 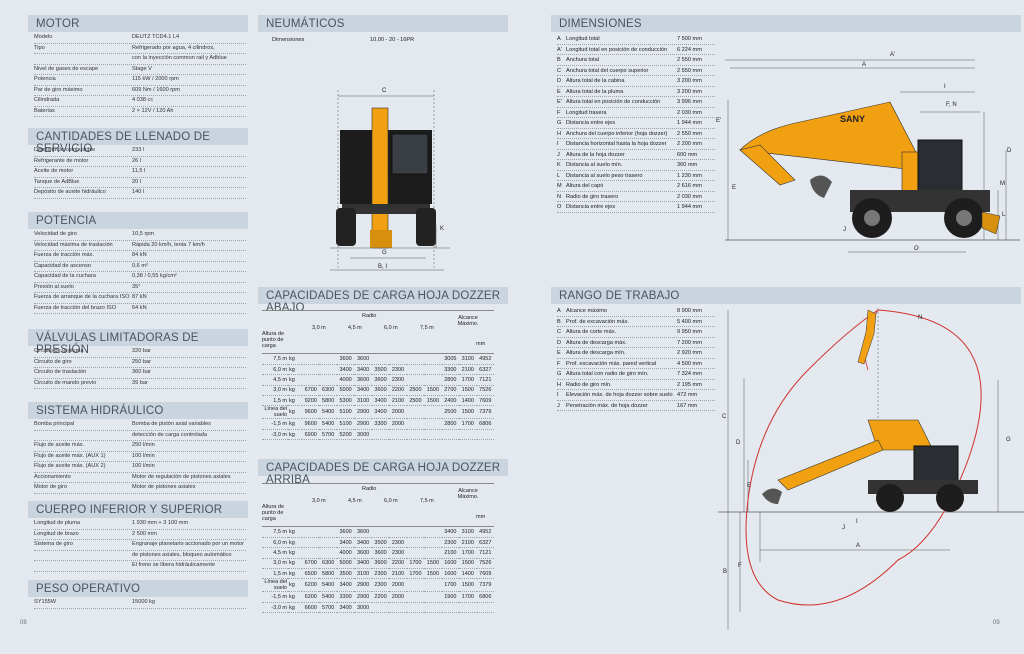 I want to click on spec-value: 2 × 12V / 120 Ah, so click(x=153, y=110).